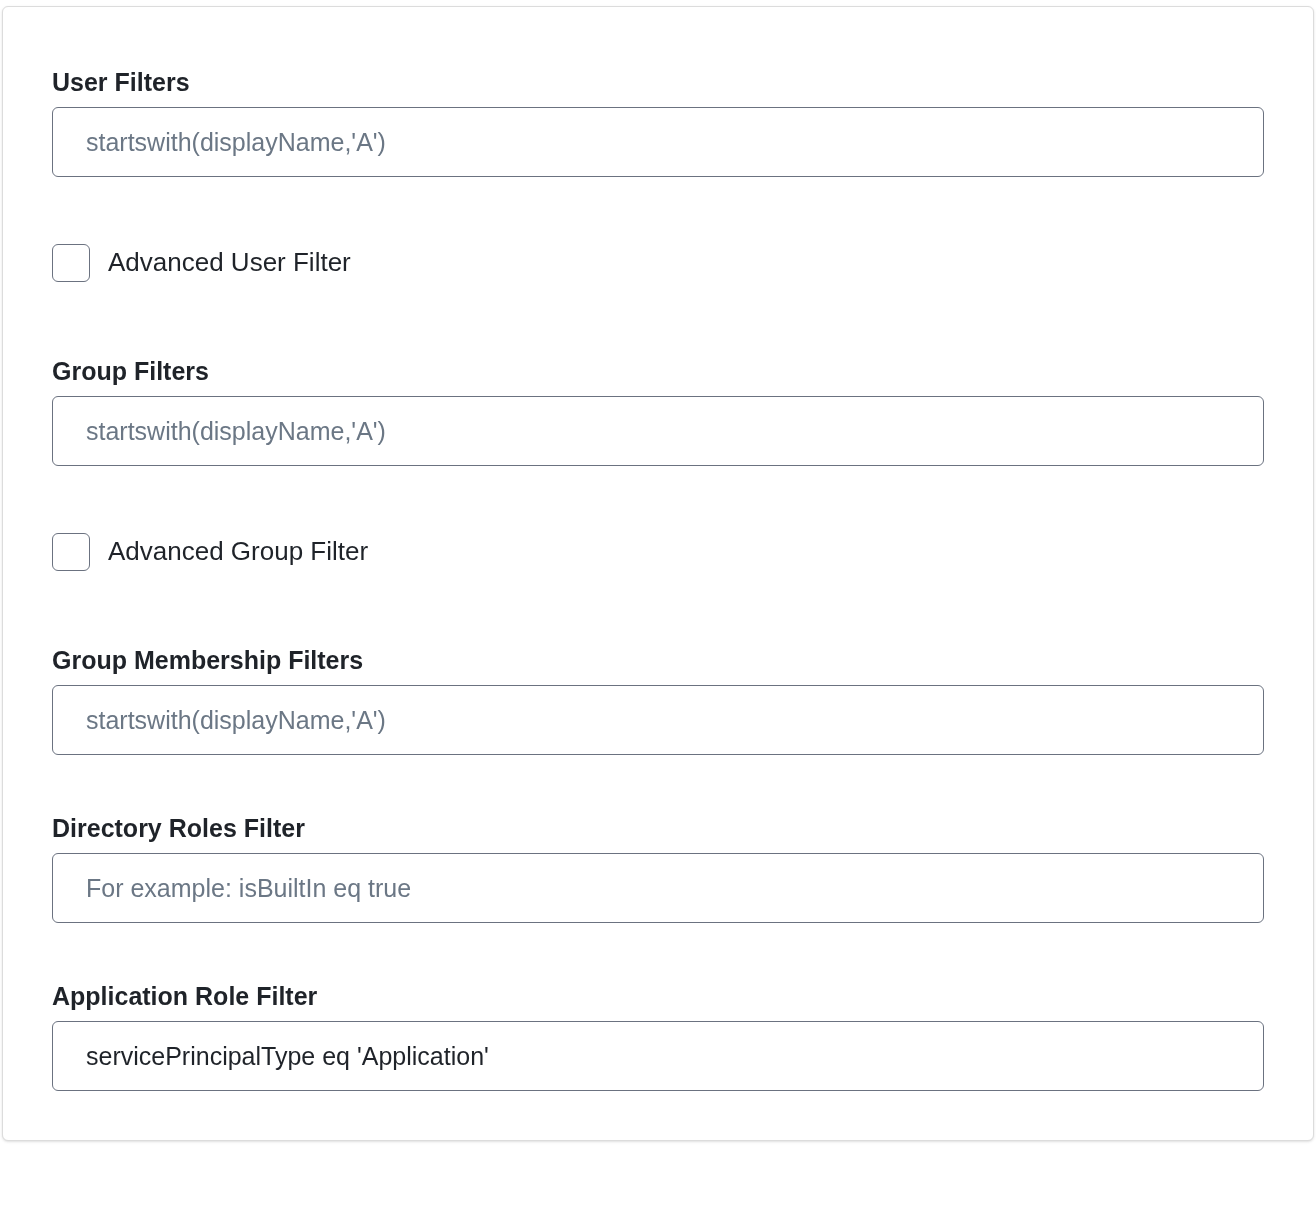 The height and width of the screenshot is (1221, 1316). I want to click on field-label: Directory Roles Filter, so click(179, 828).